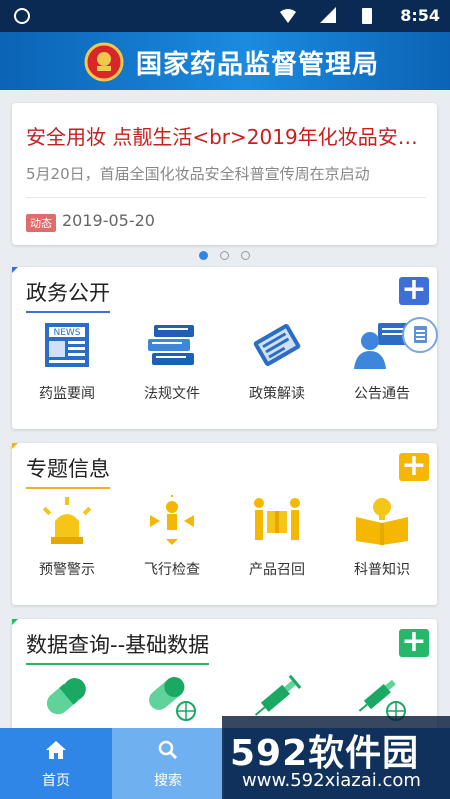  What do you see at coordinates (67, 394) in the screenshot?
I see `menu-item-label: 药监要闻` at bounding box center [67, 394].